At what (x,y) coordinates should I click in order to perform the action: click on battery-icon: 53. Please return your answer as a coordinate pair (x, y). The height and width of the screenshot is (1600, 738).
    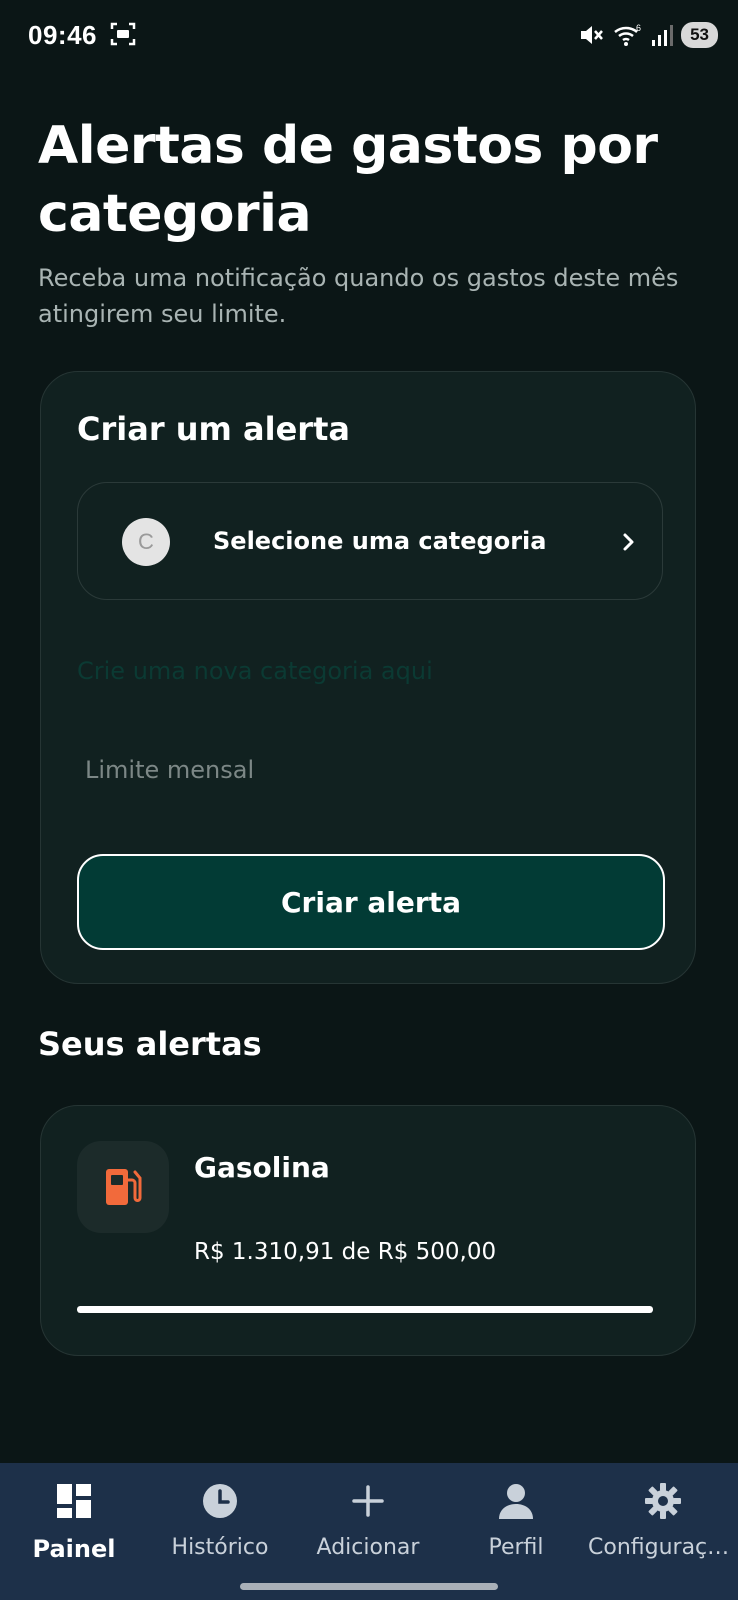
    Looking at the image, I should click on (699, 35).